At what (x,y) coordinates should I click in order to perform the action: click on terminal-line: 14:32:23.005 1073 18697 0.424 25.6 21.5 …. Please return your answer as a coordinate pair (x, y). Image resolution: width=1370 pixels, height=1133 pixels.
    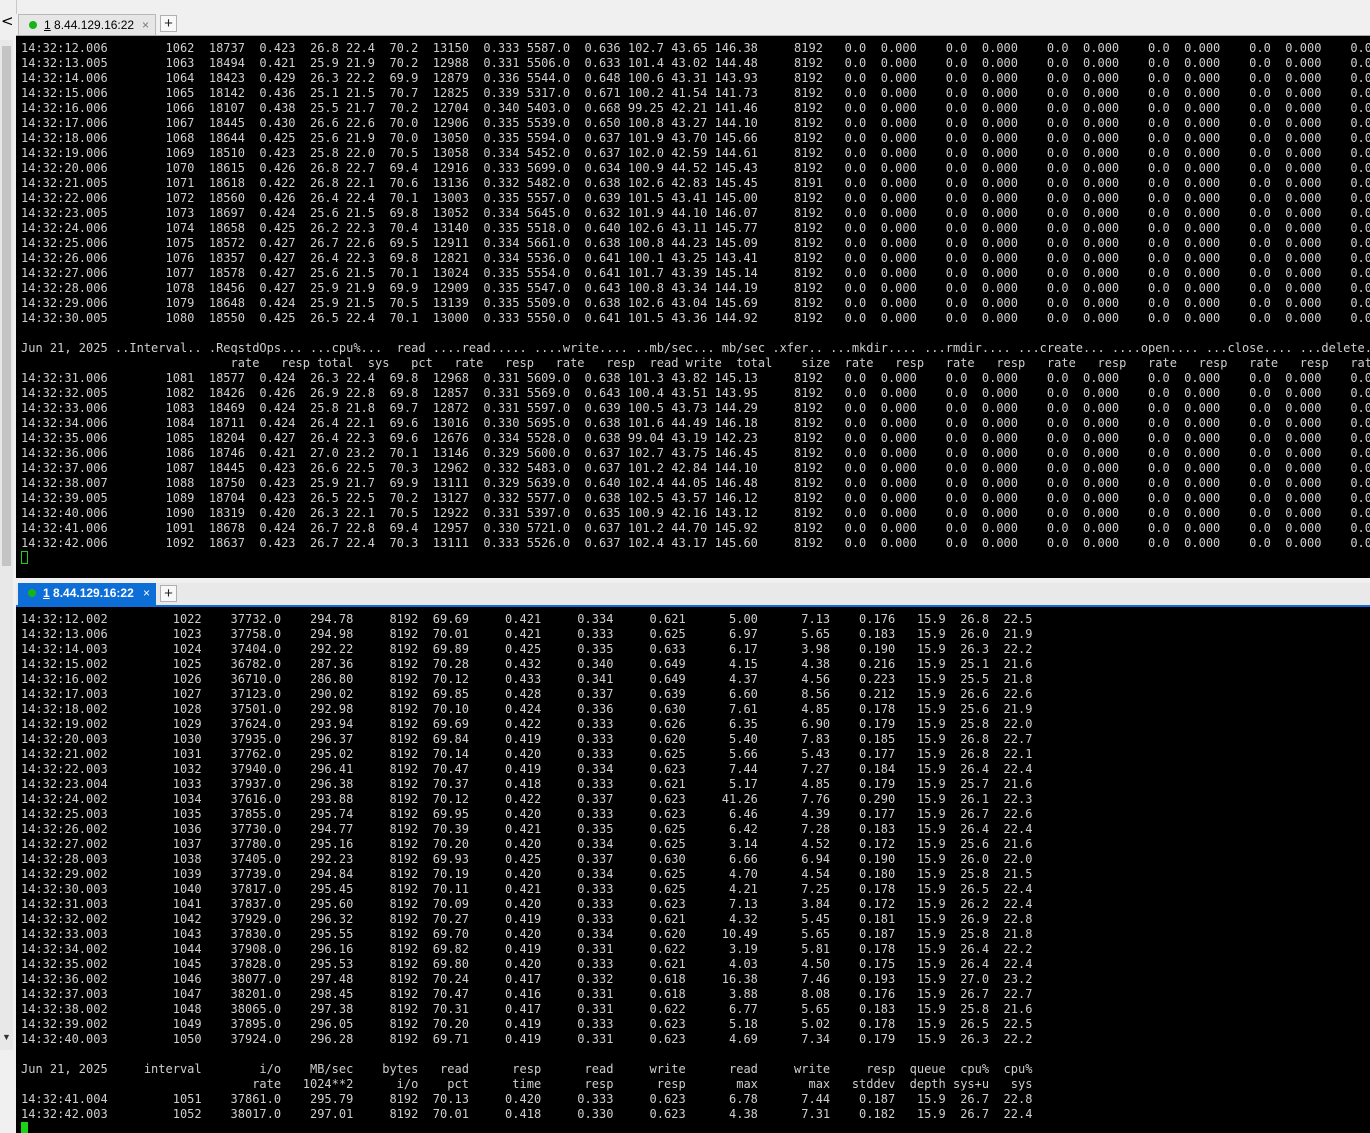
    Looking at the image, I should click on (695, 213).